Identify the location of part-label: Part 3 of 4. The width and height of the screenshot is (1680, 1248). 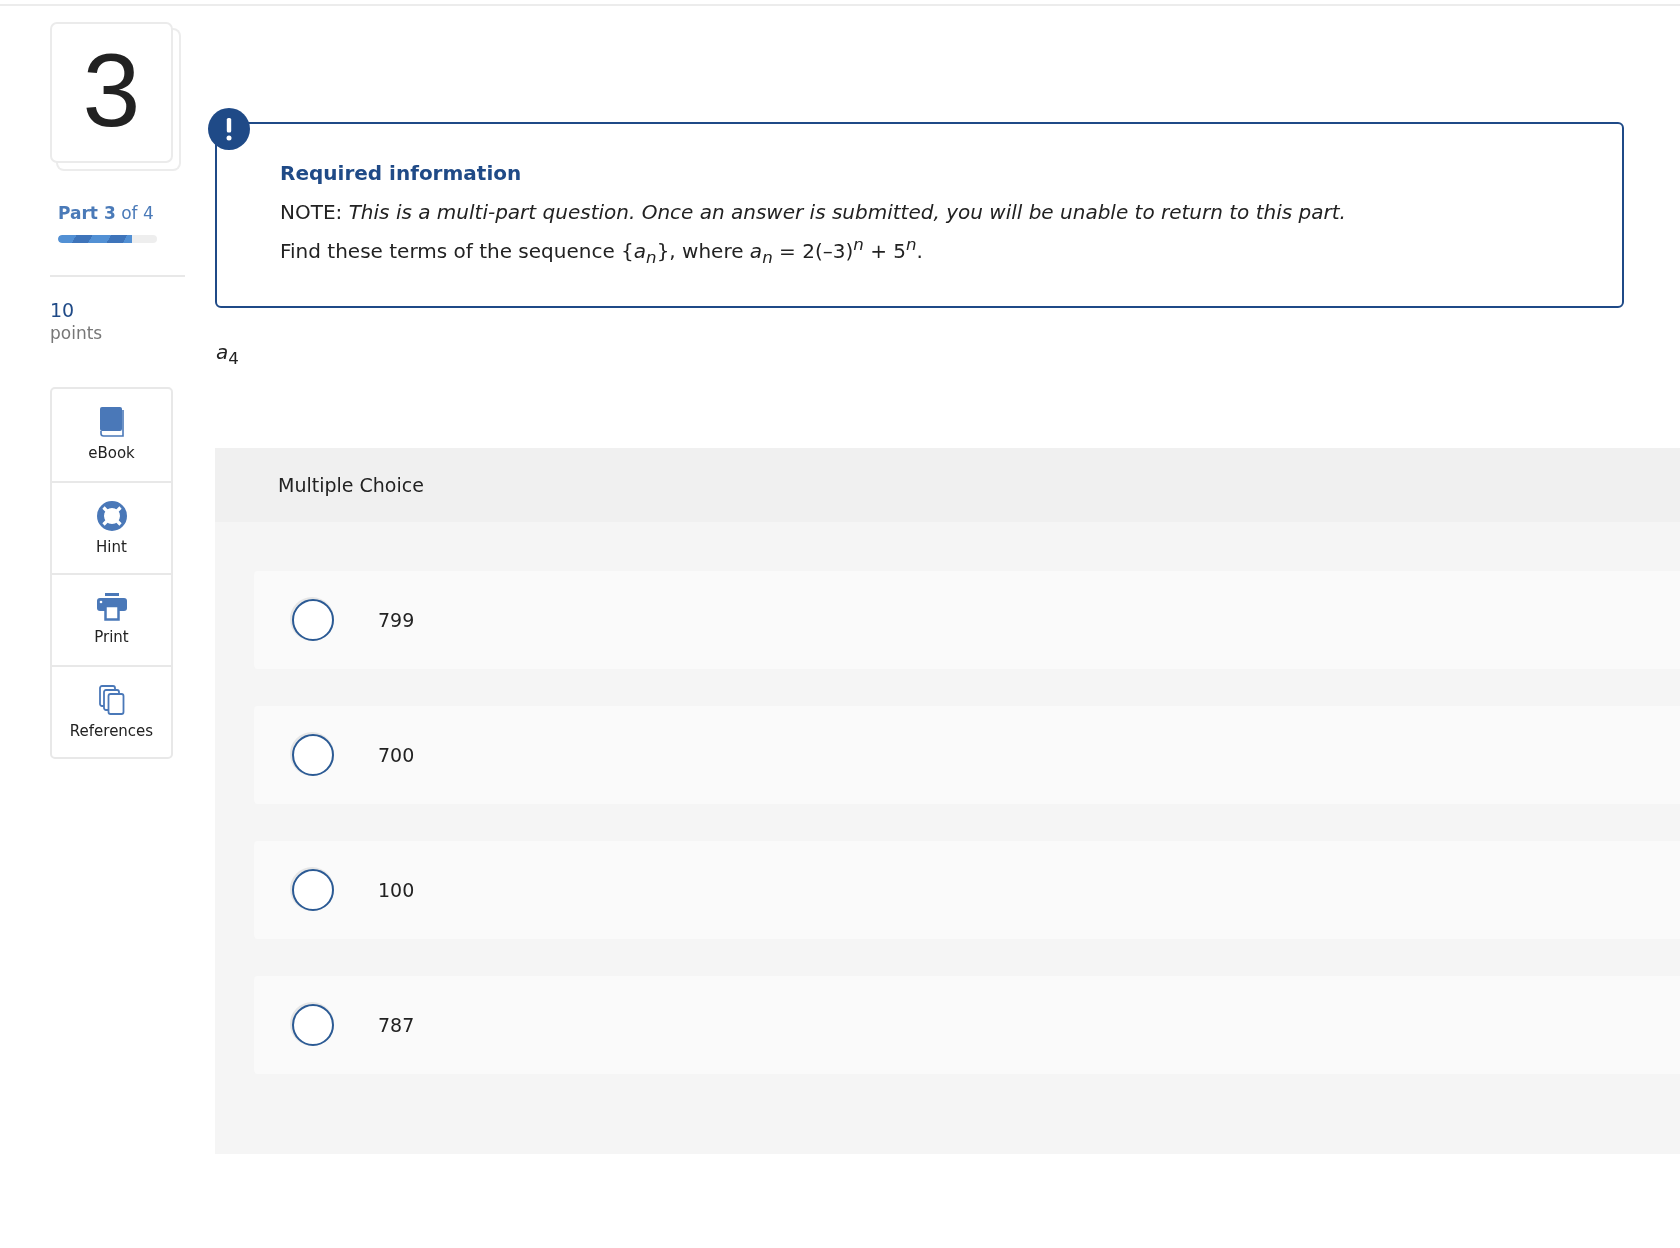
(106, 213).